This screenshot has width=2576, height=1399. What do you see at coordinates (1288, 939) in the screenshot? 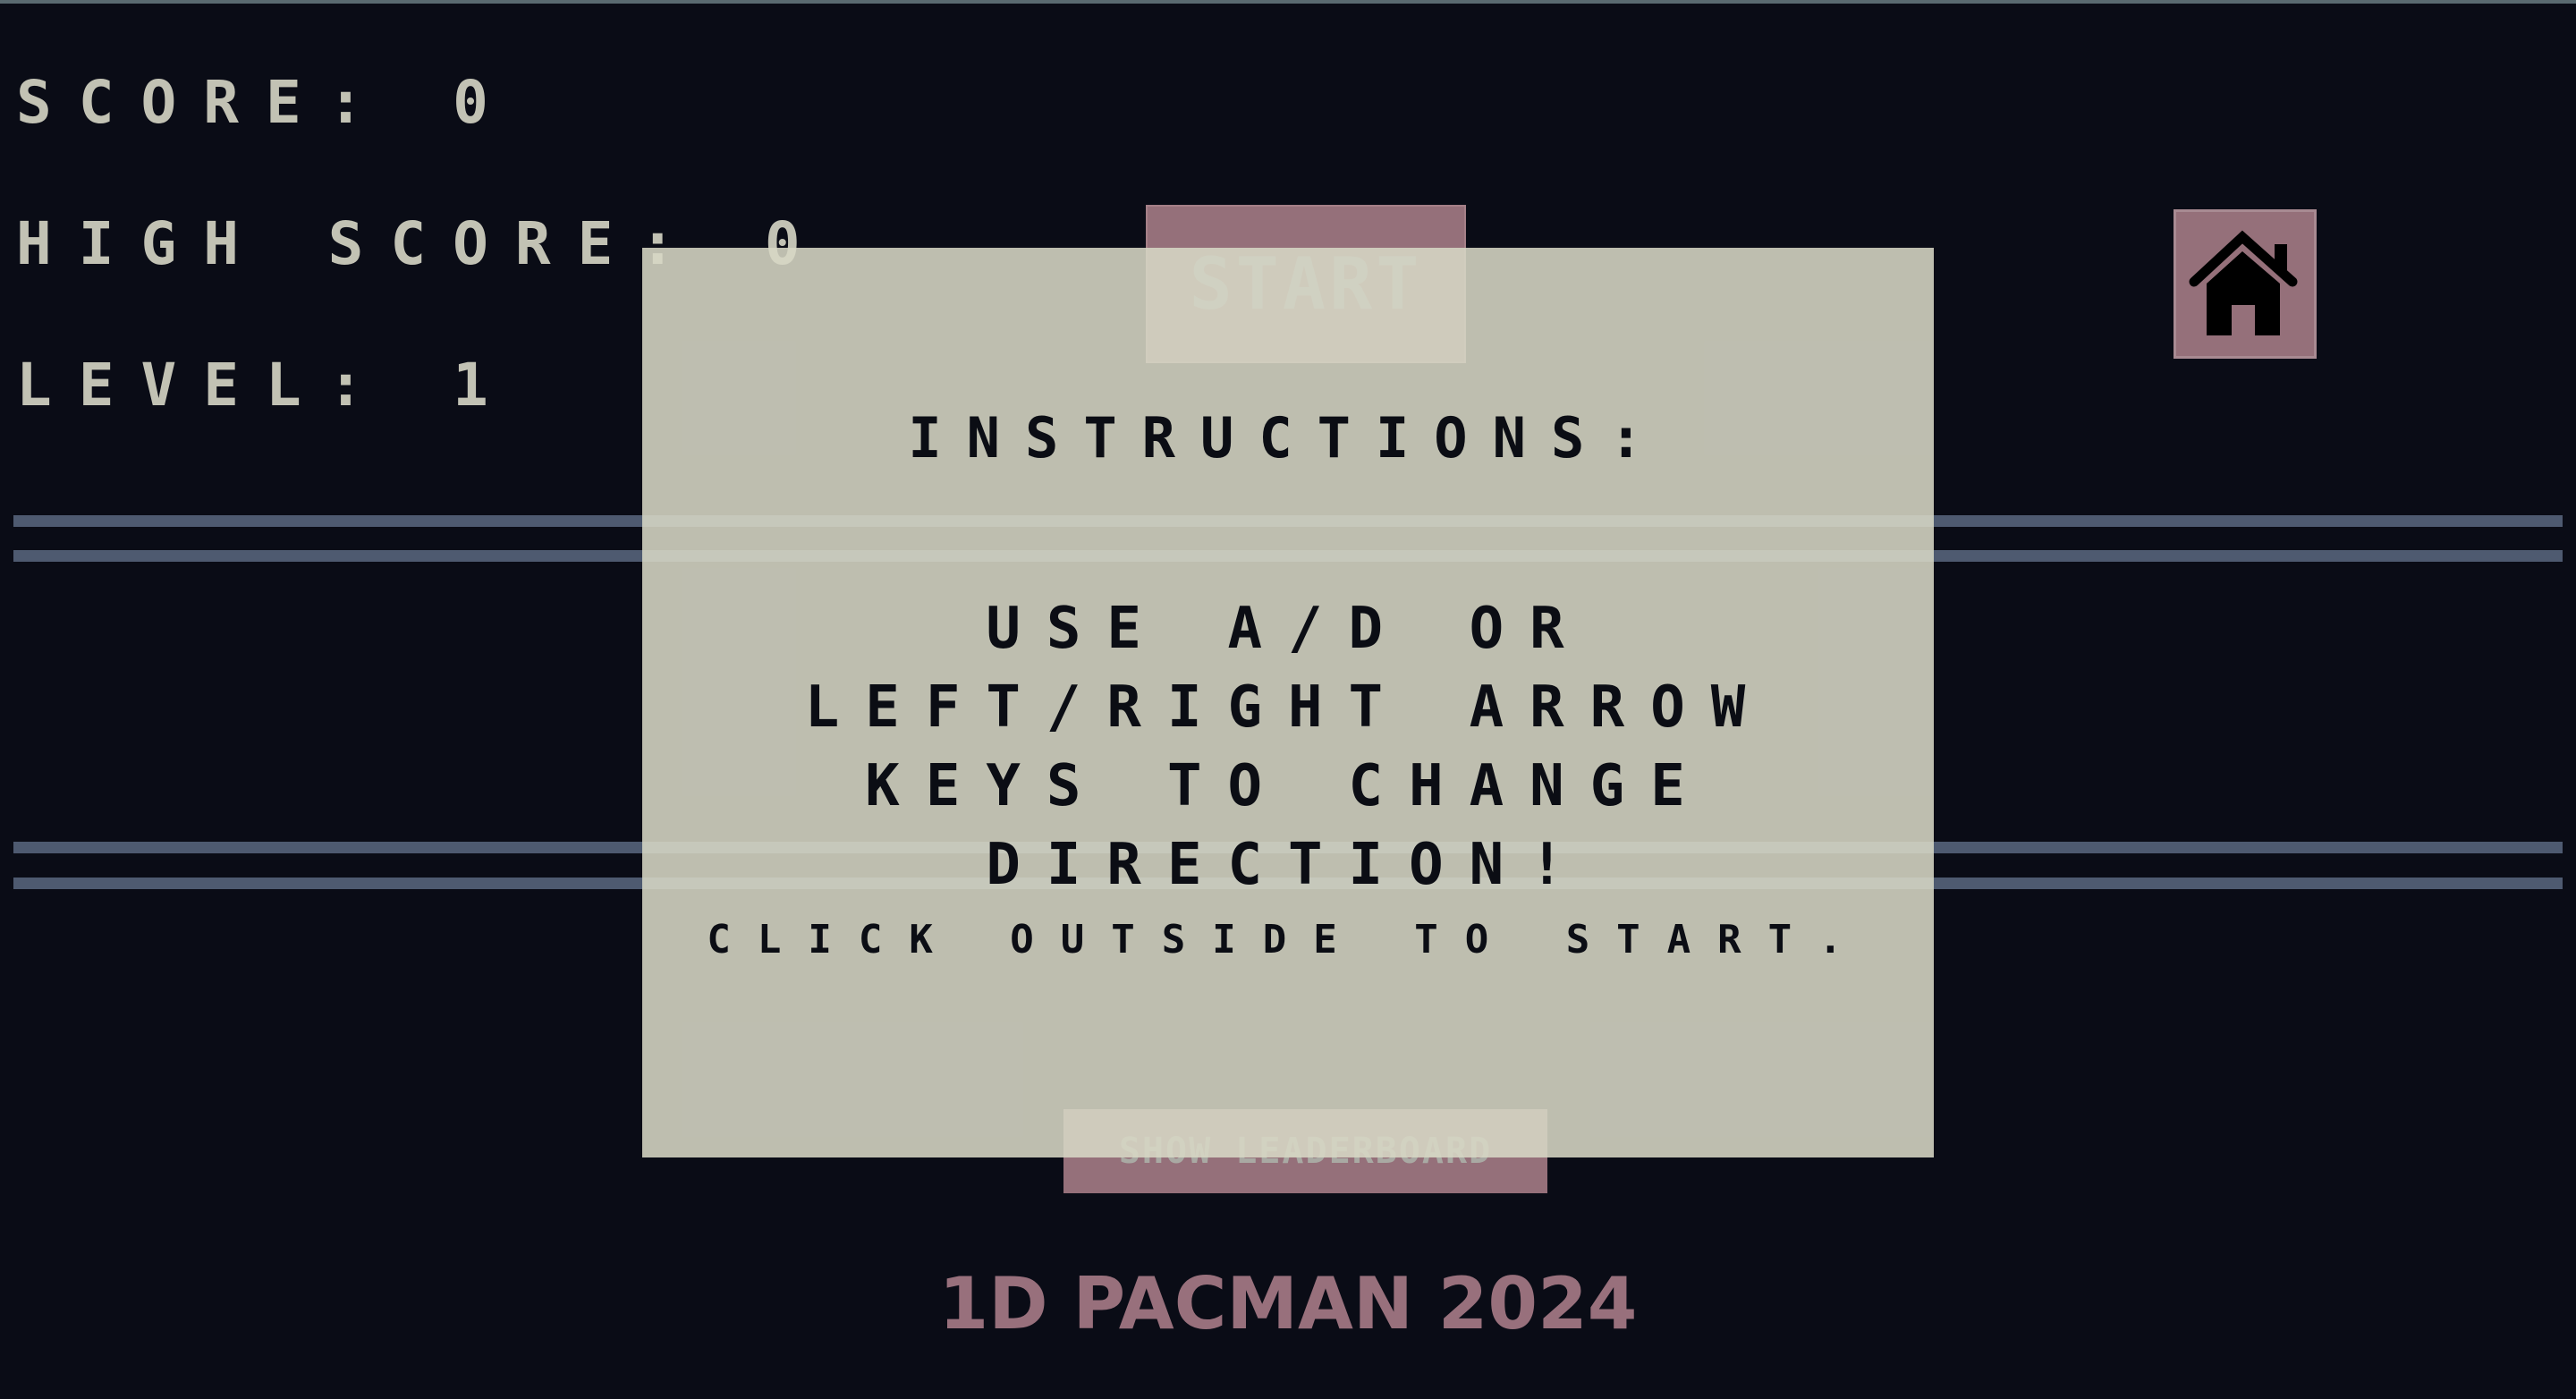
I see `start-hint: CLICK OUTSIDE TO START.` at bounding box center [1288, 939].